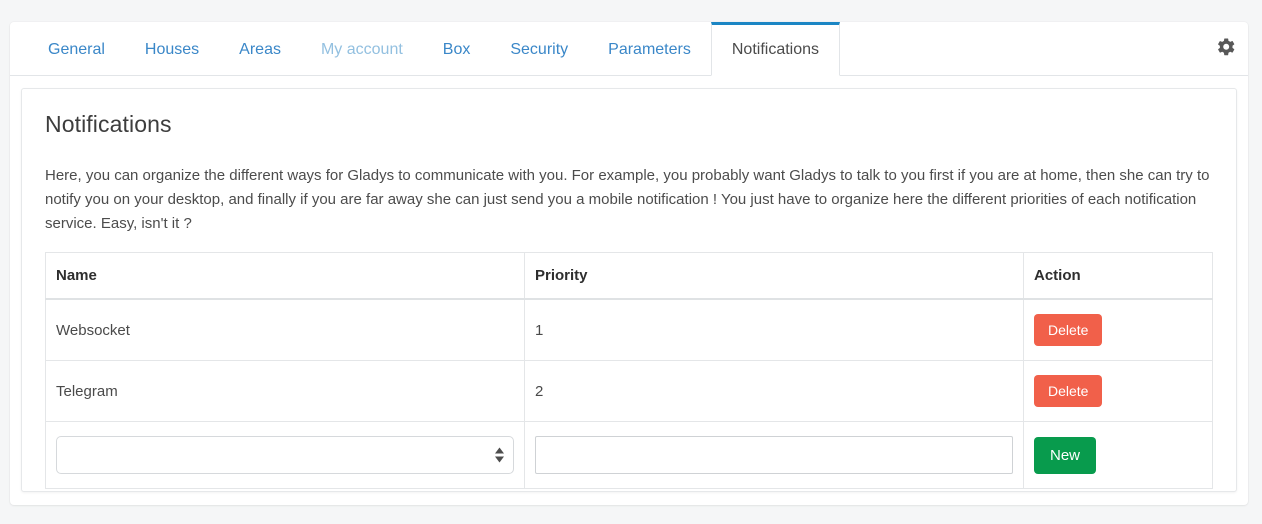  I want to click on table-row: Websocket 1 Delete, so click(629, 330).